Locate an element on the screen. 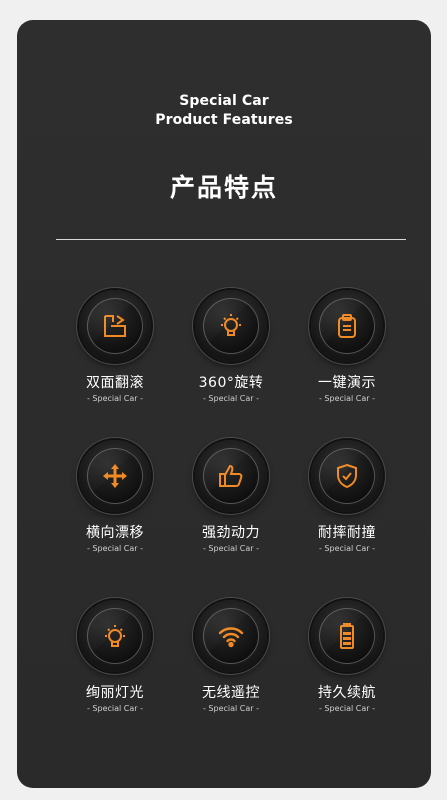 The width and height of the screenshot is (447, 800). feature-one-key-demo: 一键演示 - Special Car - is located at coordinates (347, 350).